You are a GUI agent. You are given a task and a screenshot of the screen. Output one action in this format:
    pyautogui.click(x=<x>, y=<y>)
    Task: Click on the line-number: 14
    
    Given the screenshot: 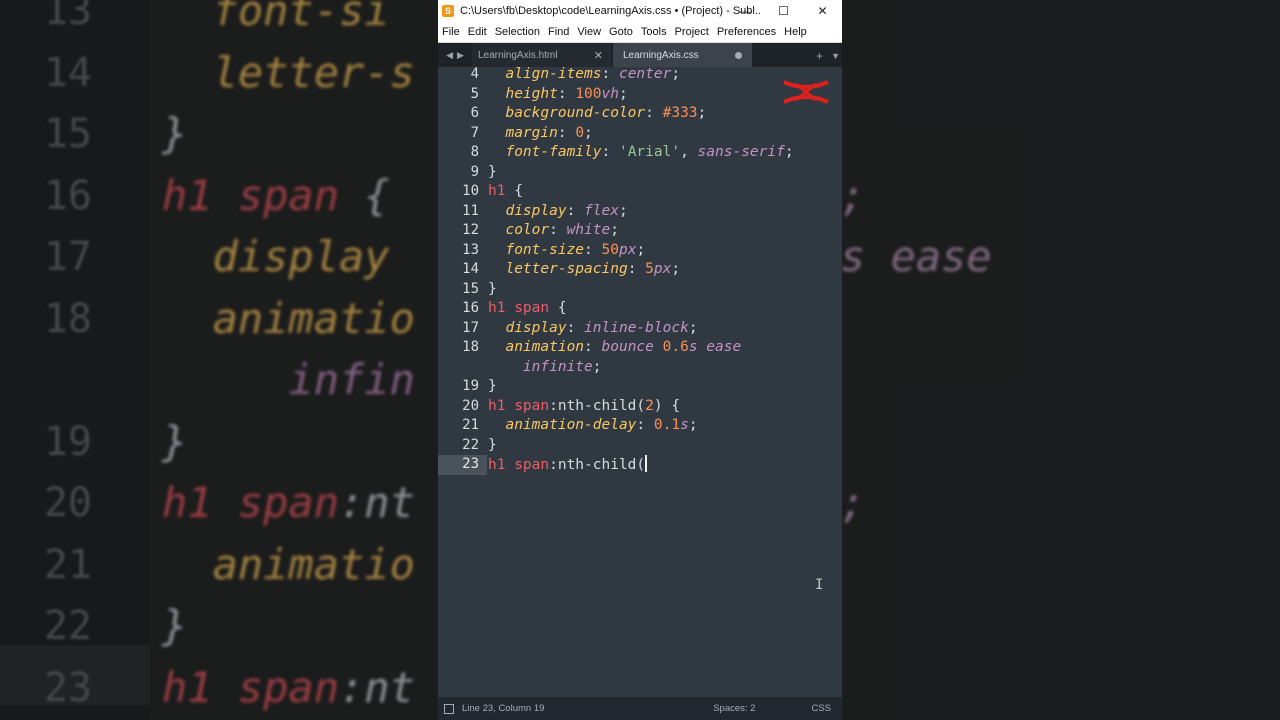 What is the action you would take?
    pyautogui.click(x=470, y=269)
    